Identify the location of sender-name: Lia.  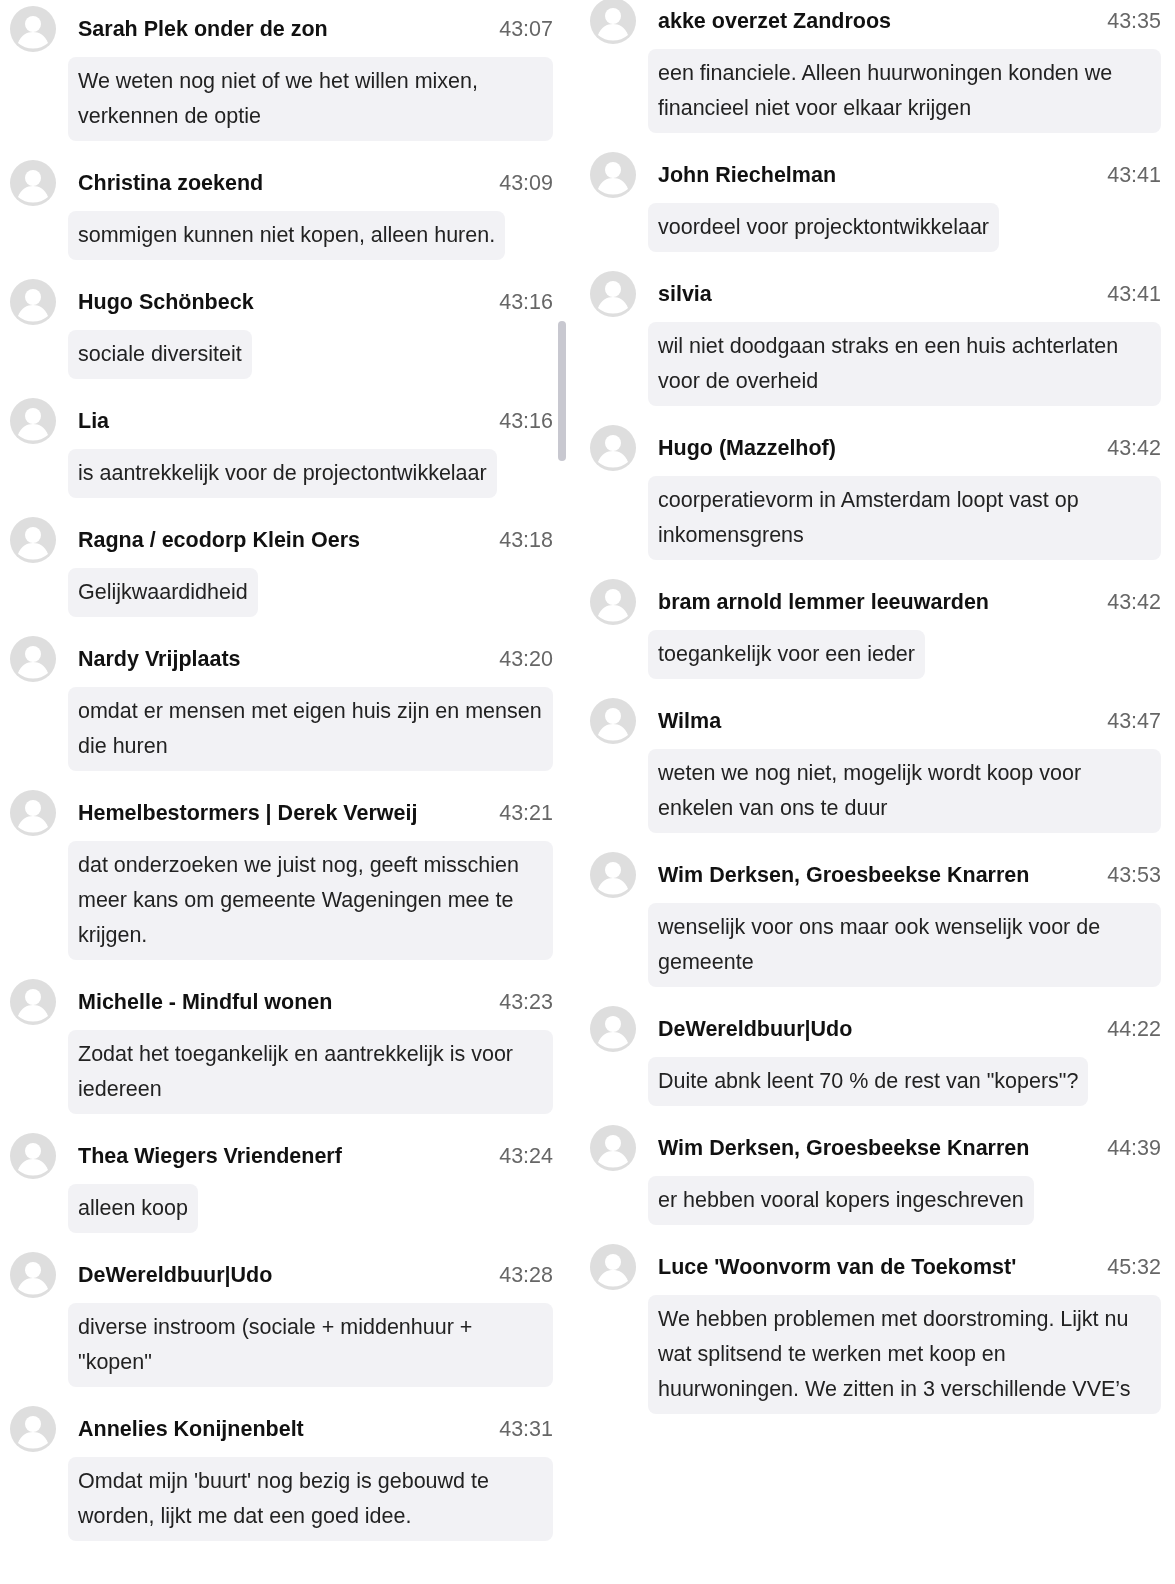
(94, 421).